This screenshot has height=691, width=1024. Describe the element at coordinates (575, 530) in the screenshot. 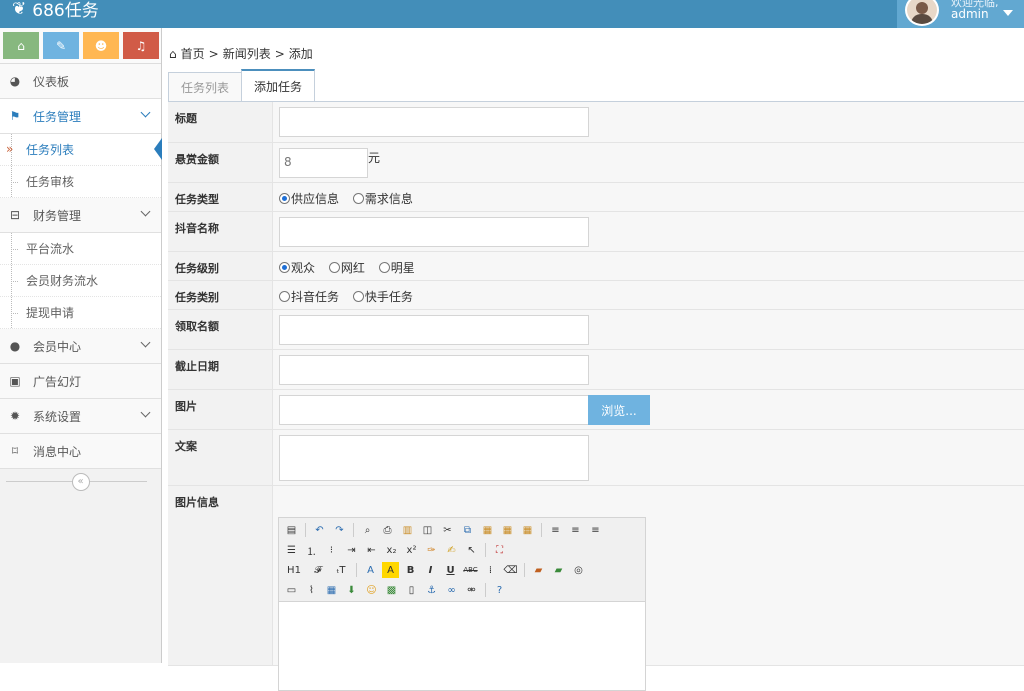

I see `align-center-icon: ≡` at that location.